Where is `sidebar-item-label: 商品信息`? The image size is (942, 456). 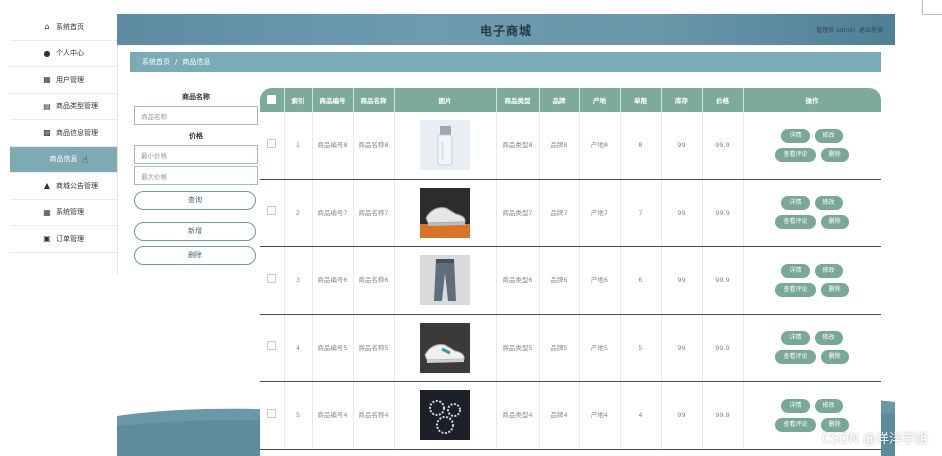 sidebar-item-label: 商品信息 is located at coordinates (63, 159).